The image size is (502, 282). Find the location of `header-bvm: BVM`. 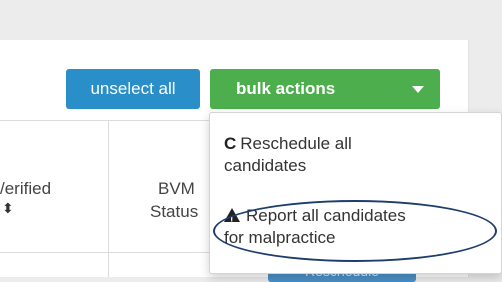

header-bvm: BVM is located at coordinates (176, 189).